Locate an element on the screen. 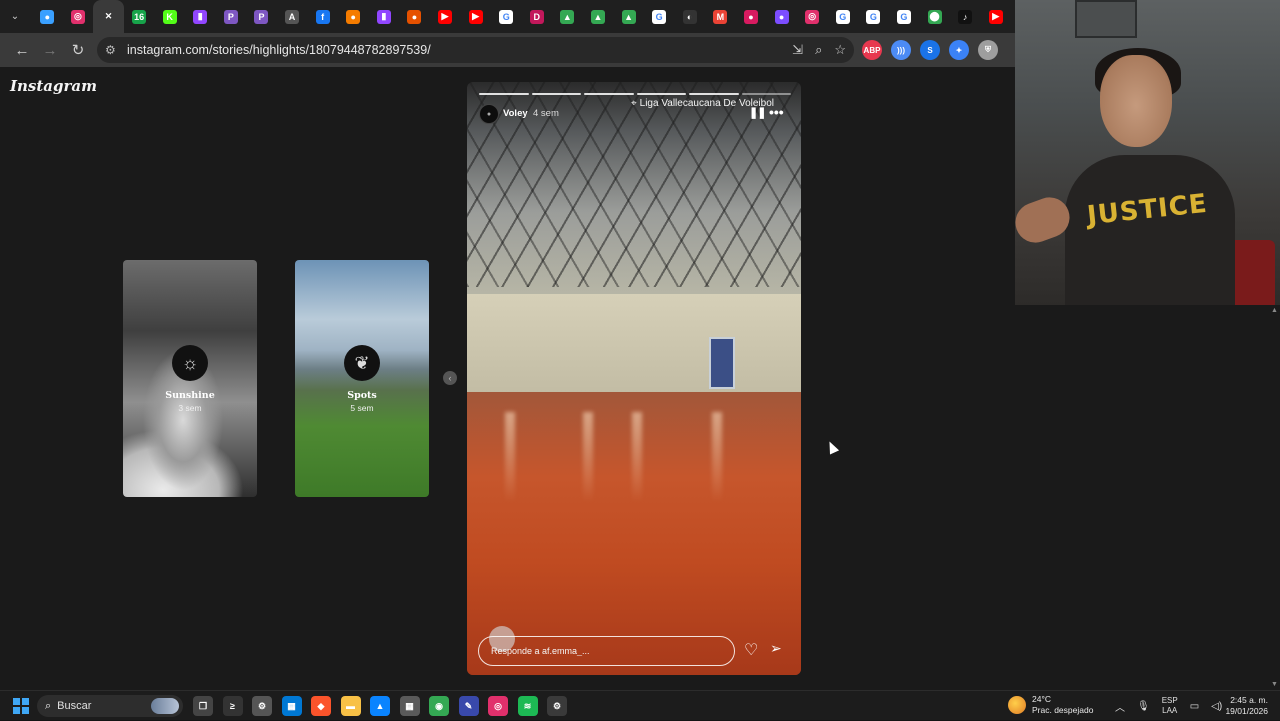  story-avatar: ● is located at coordinates (489, 114).